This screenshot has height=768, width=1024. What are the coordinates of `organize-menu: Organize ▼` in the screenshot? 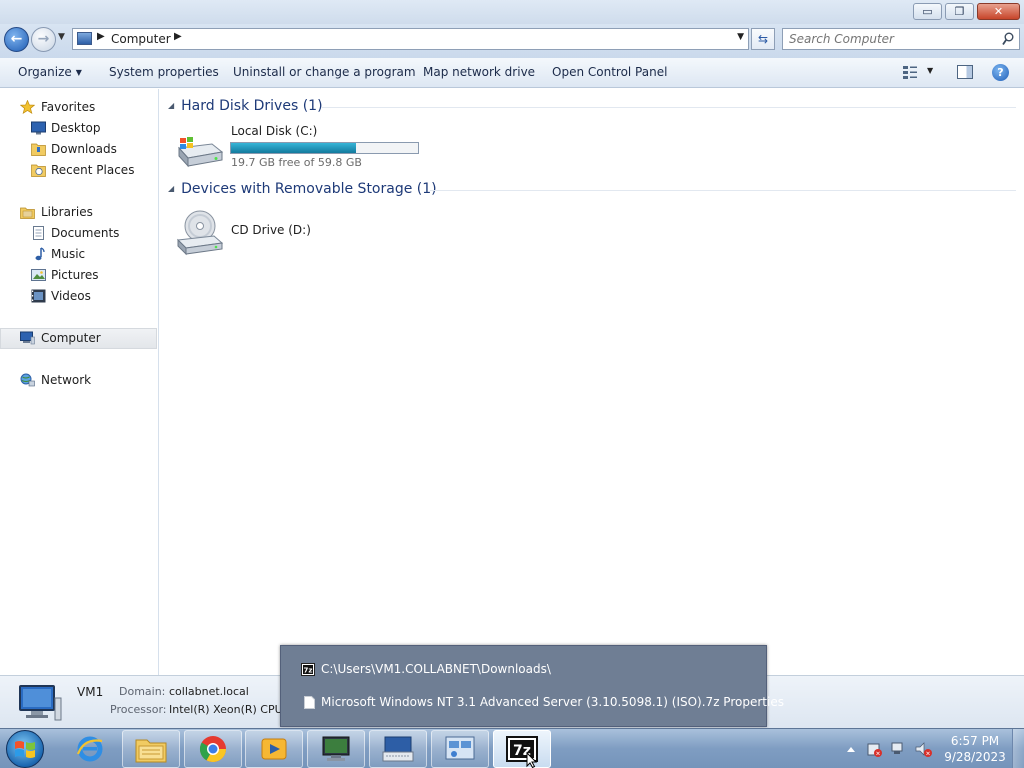 It's located at (50, 72).